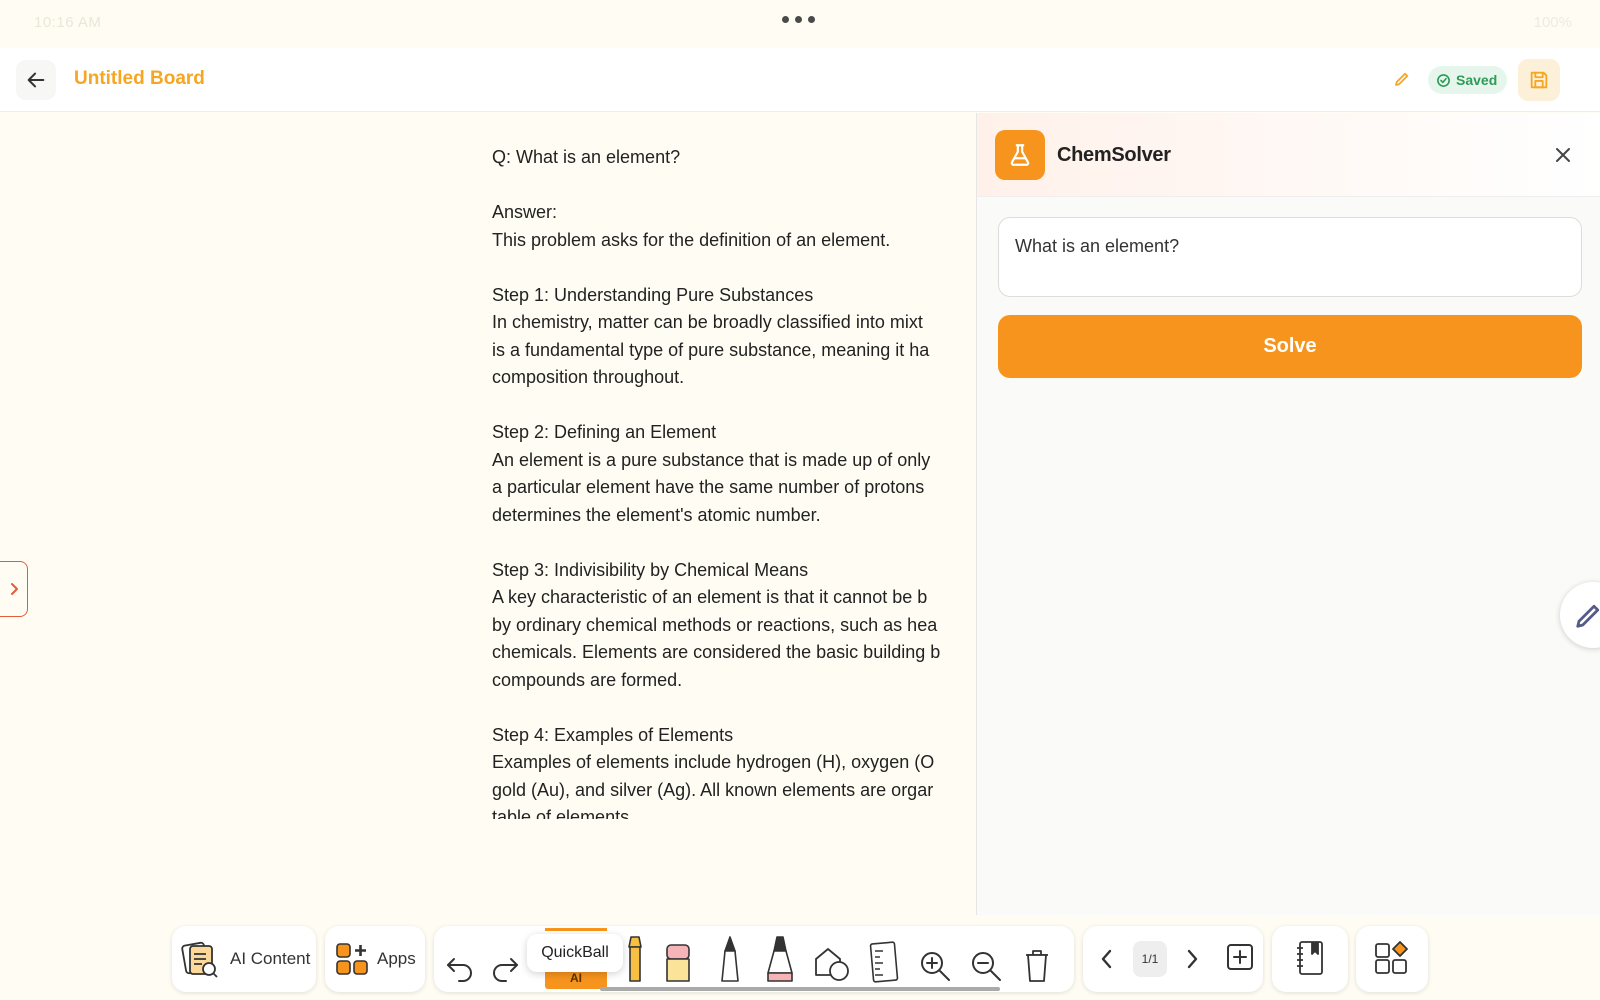  I want to click on apps-grid-icon, so click(352, 959).